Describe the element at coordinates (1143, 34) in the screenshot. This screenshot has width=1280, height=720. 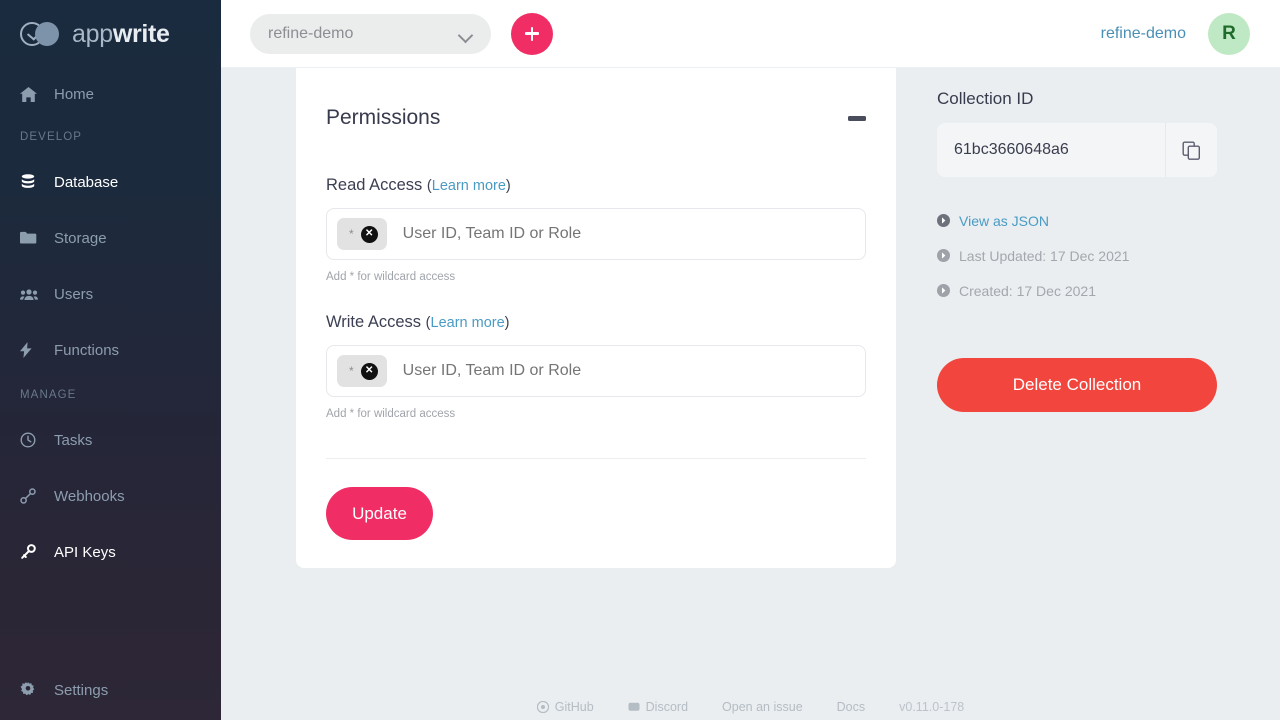
I see `project-name-link: refine-demo` at that location.